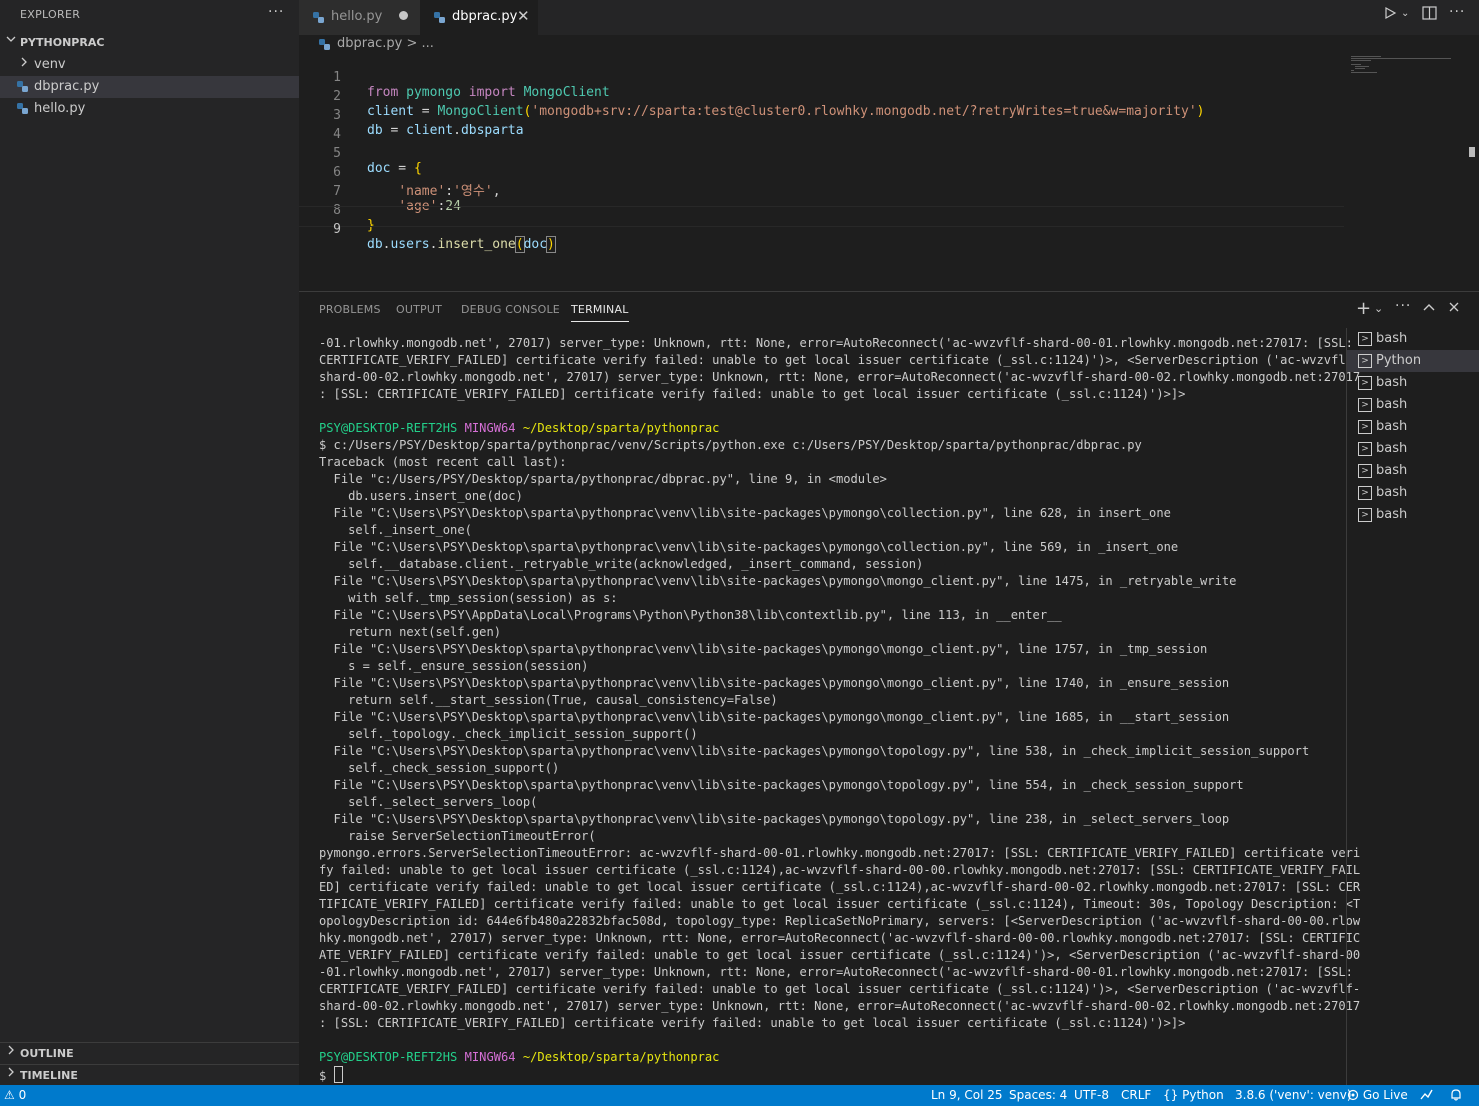  I want to click on terminal-list-item: > Python, so click(1413, 361).